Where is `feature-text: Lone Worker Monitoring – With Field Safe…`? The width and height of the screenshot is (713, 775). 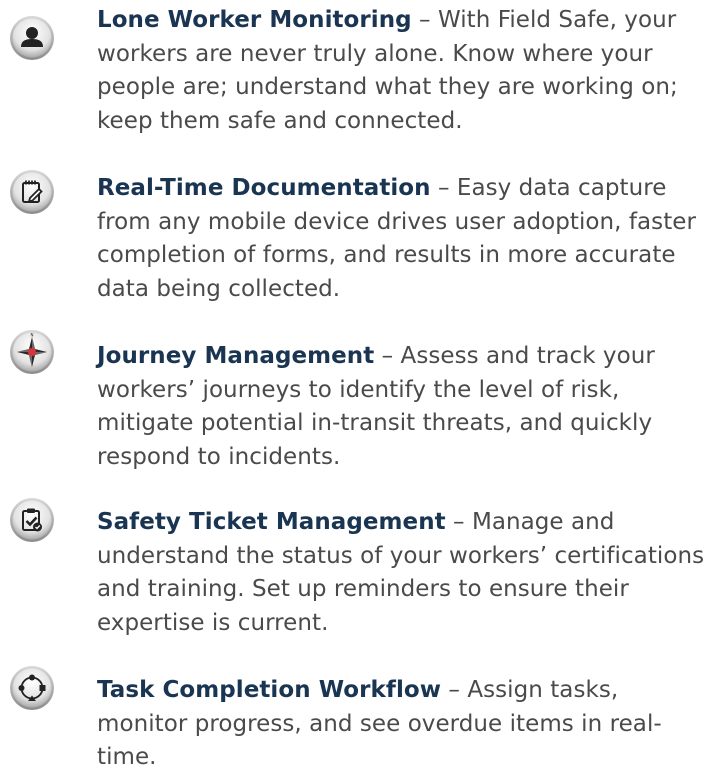
feature-text: Lone Worker Monitoring – With Field Safe… is located at coordinates (403, 71).